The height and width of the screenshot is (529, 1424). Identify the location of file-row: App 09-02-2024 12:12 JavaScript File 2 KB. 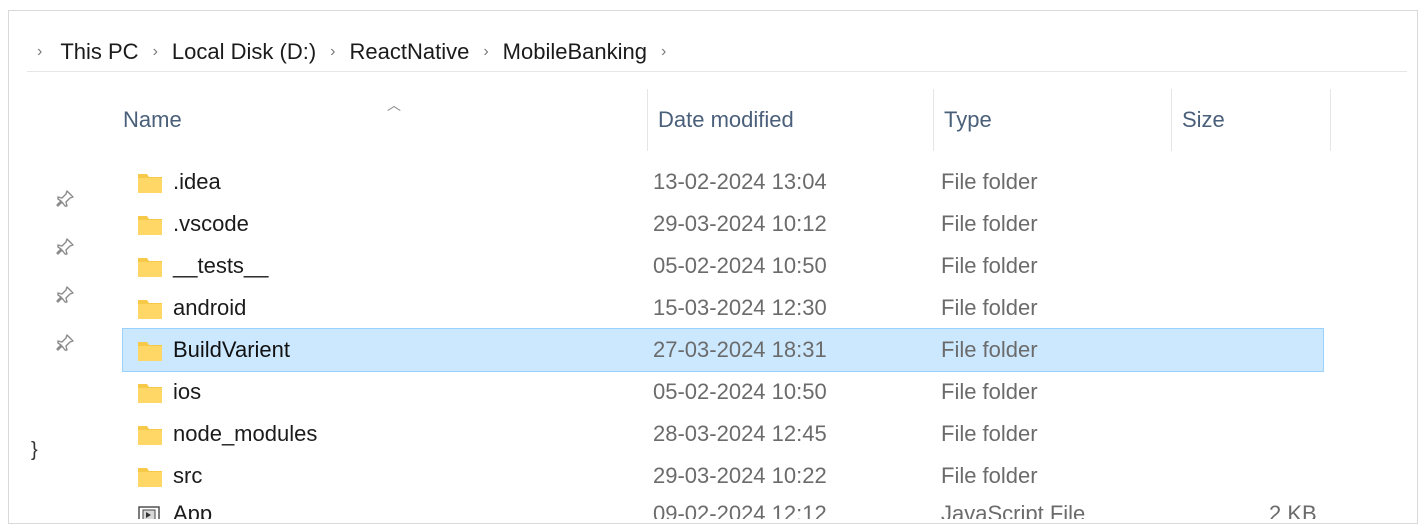
(723, 508).